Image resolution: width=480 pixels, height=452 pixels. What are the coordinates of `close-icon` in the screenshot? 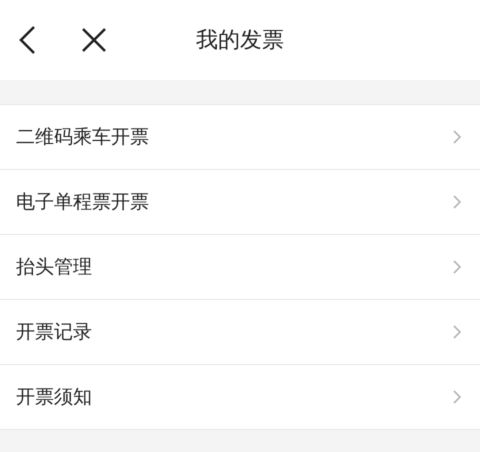 It's located at (94, 40).